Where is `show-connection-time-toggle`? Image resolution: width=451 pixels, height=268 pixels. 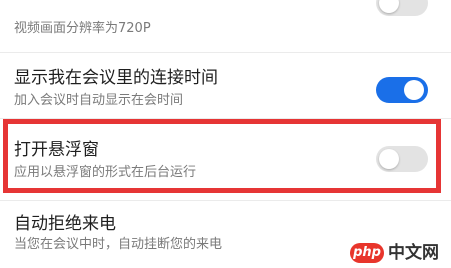
show-connection-time-toggle is located at coordinates (402, 90).